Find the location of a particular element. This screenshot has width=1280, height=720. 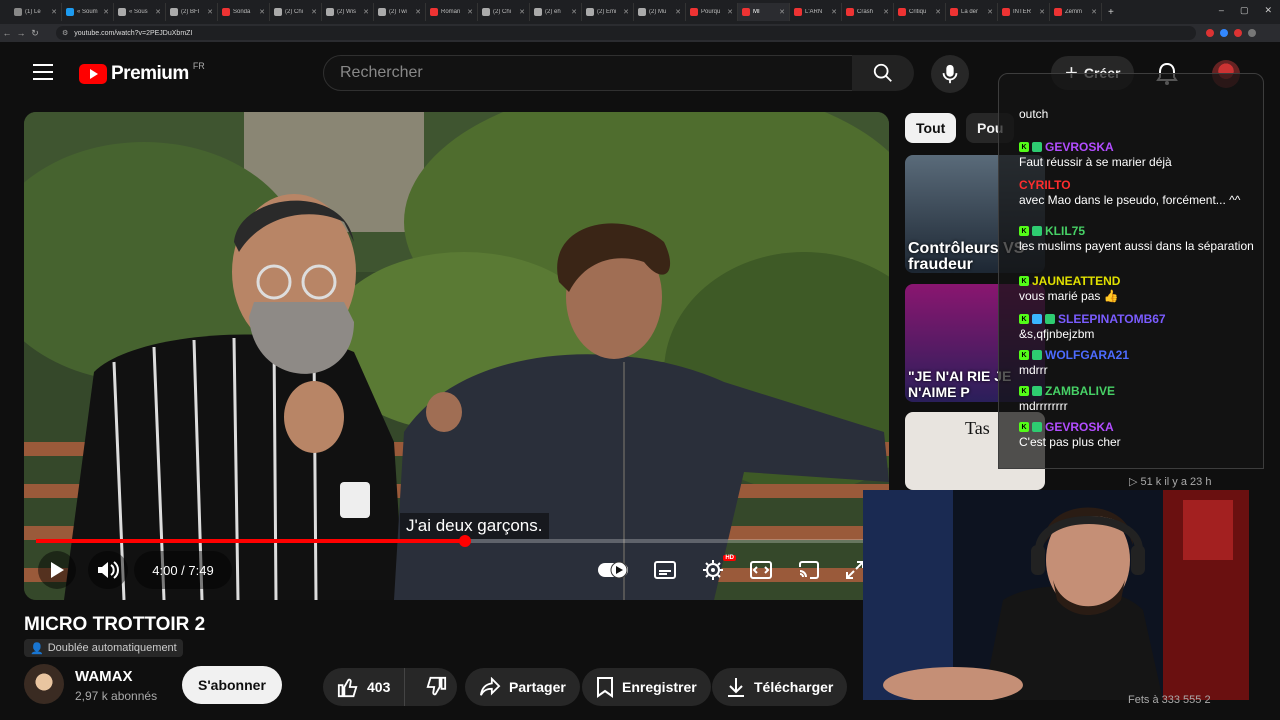

tab-title: Crash is located at coordinates (865, 12).